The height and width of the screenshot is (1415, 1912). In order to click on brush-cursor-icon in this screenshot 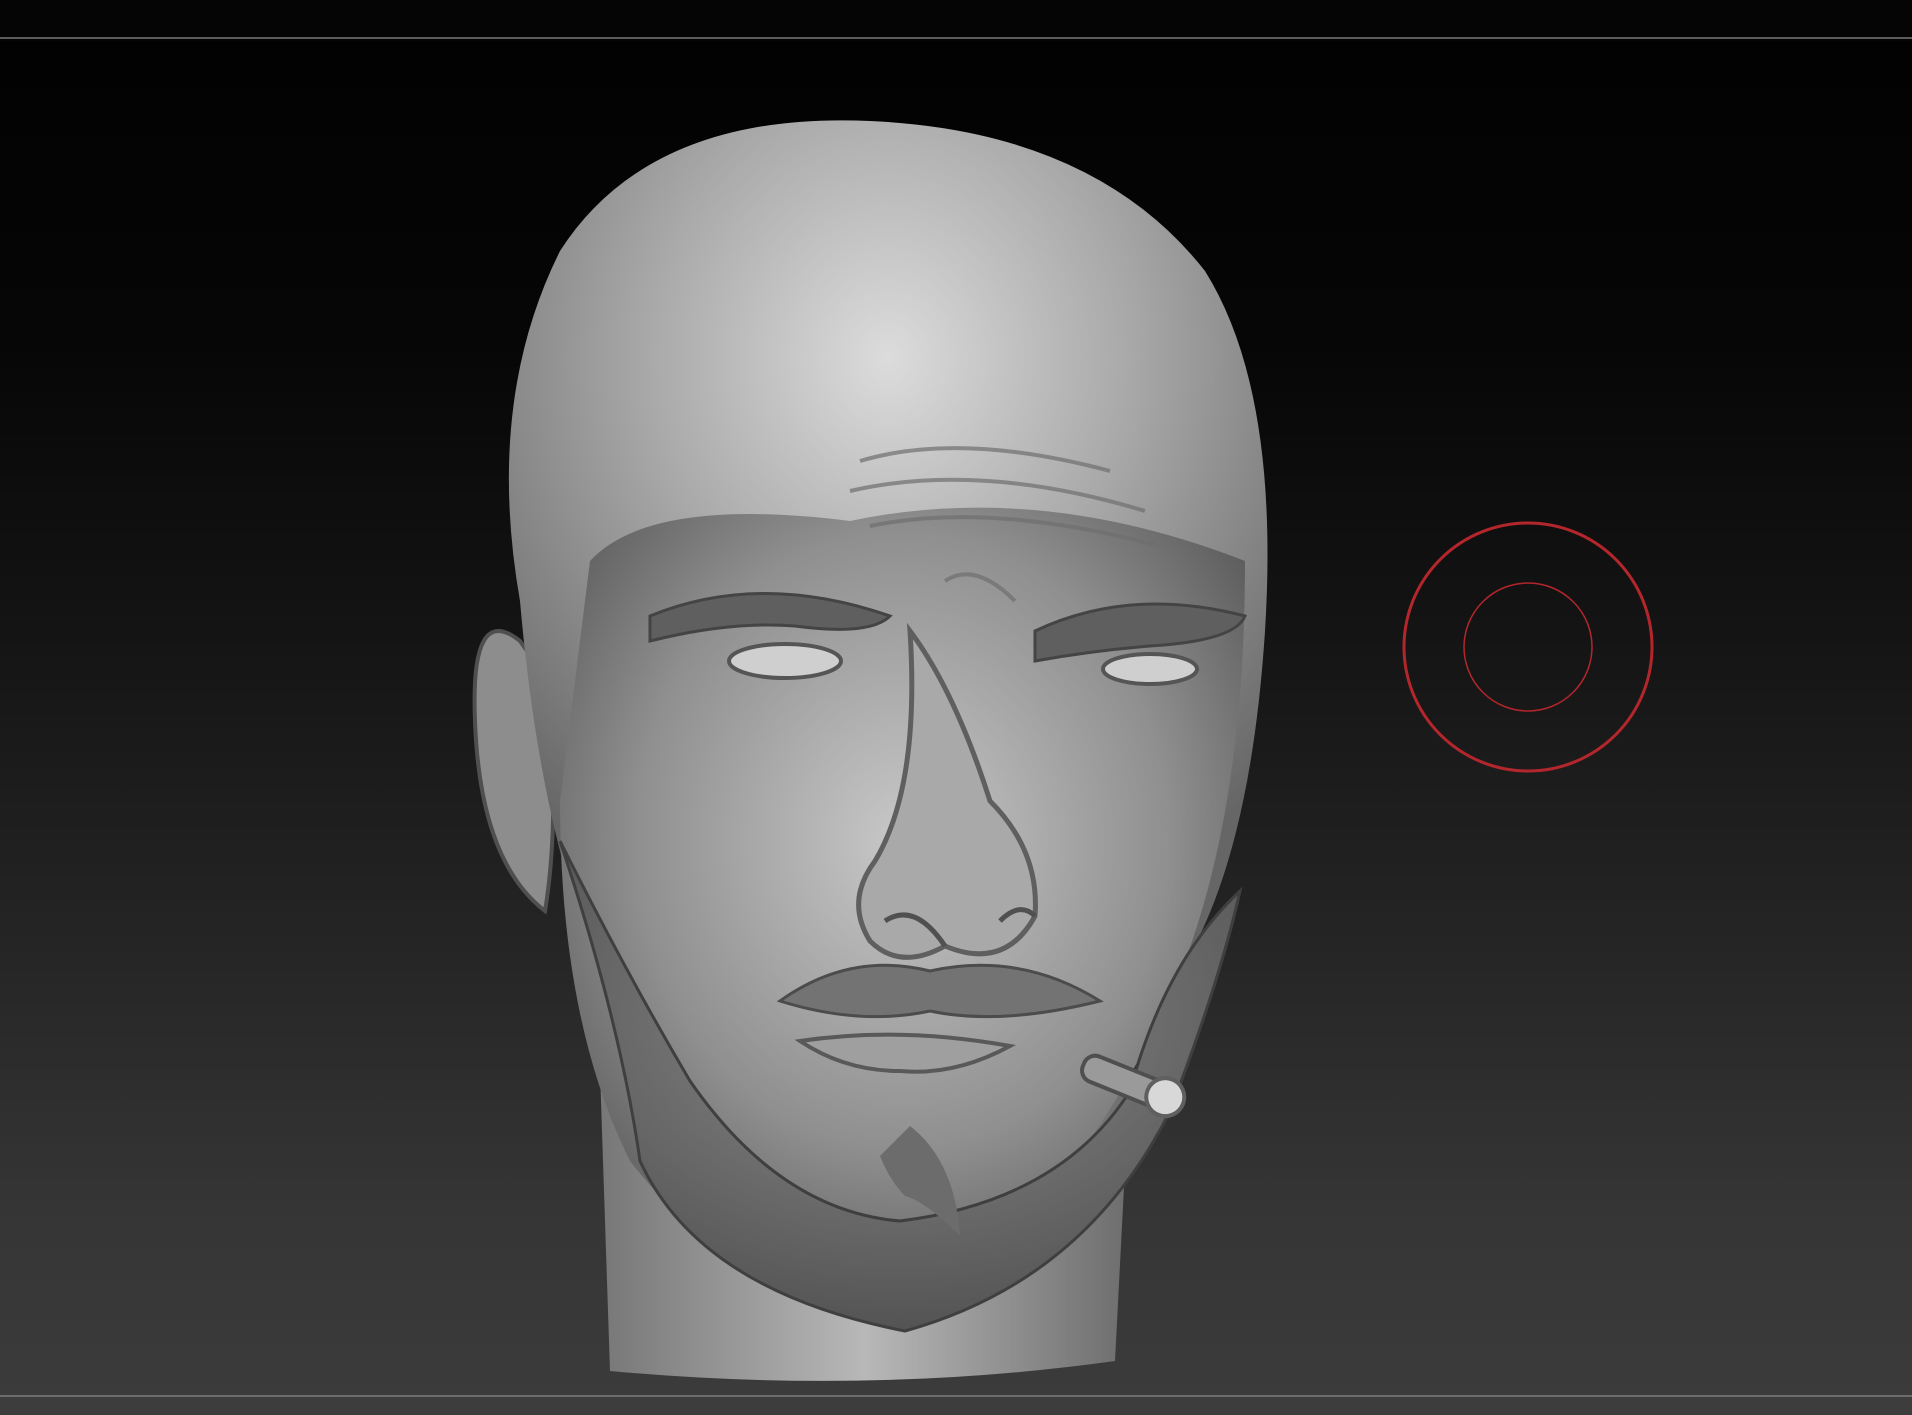, I will do `click(1528, 647)`.